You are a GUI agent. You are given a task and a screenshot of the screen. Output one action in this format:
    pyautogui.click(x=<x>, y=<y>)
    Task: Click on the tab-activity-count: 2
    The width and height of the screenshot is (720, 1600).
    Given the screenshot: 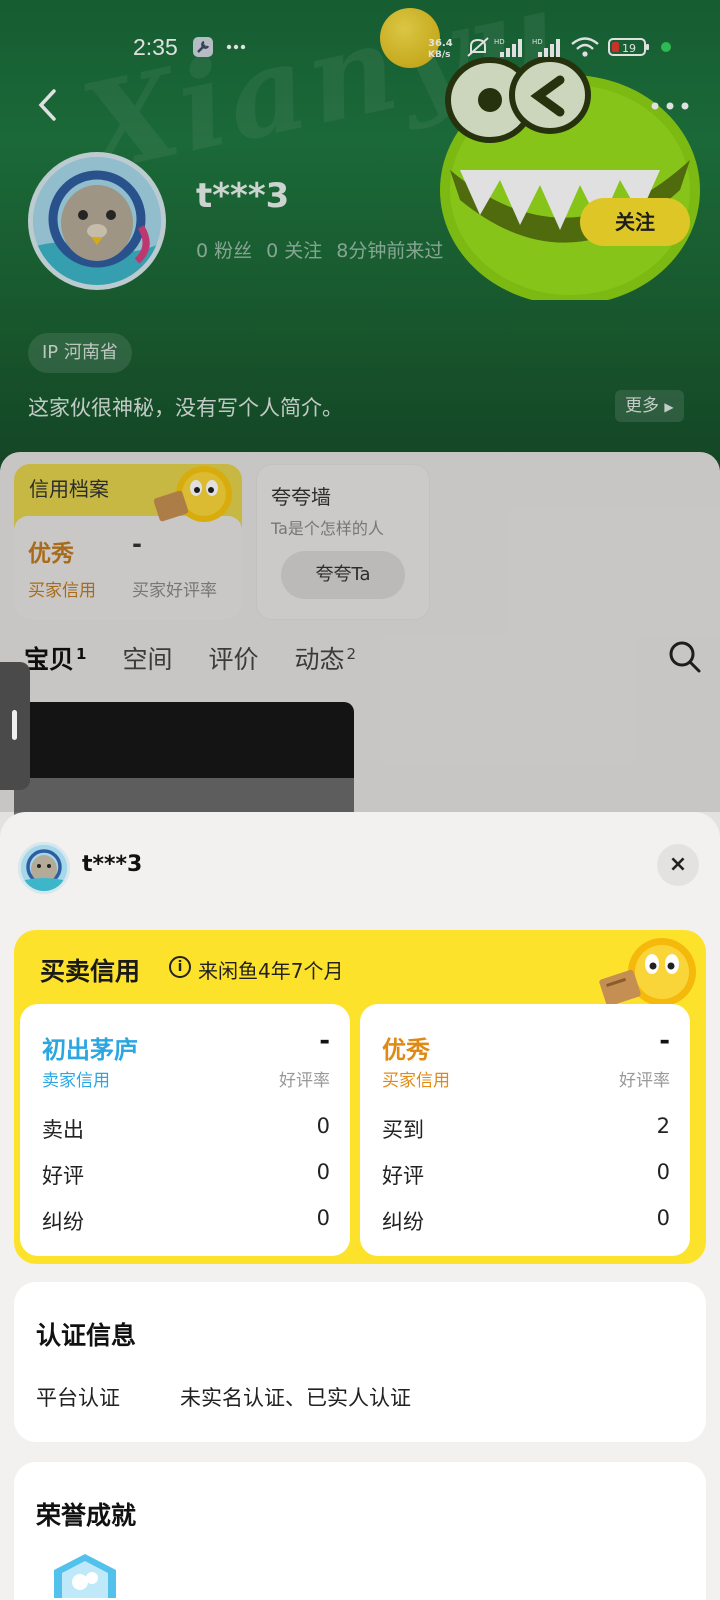 What is the action you would take?
    pyautogui.click(x=351, y=653)
    